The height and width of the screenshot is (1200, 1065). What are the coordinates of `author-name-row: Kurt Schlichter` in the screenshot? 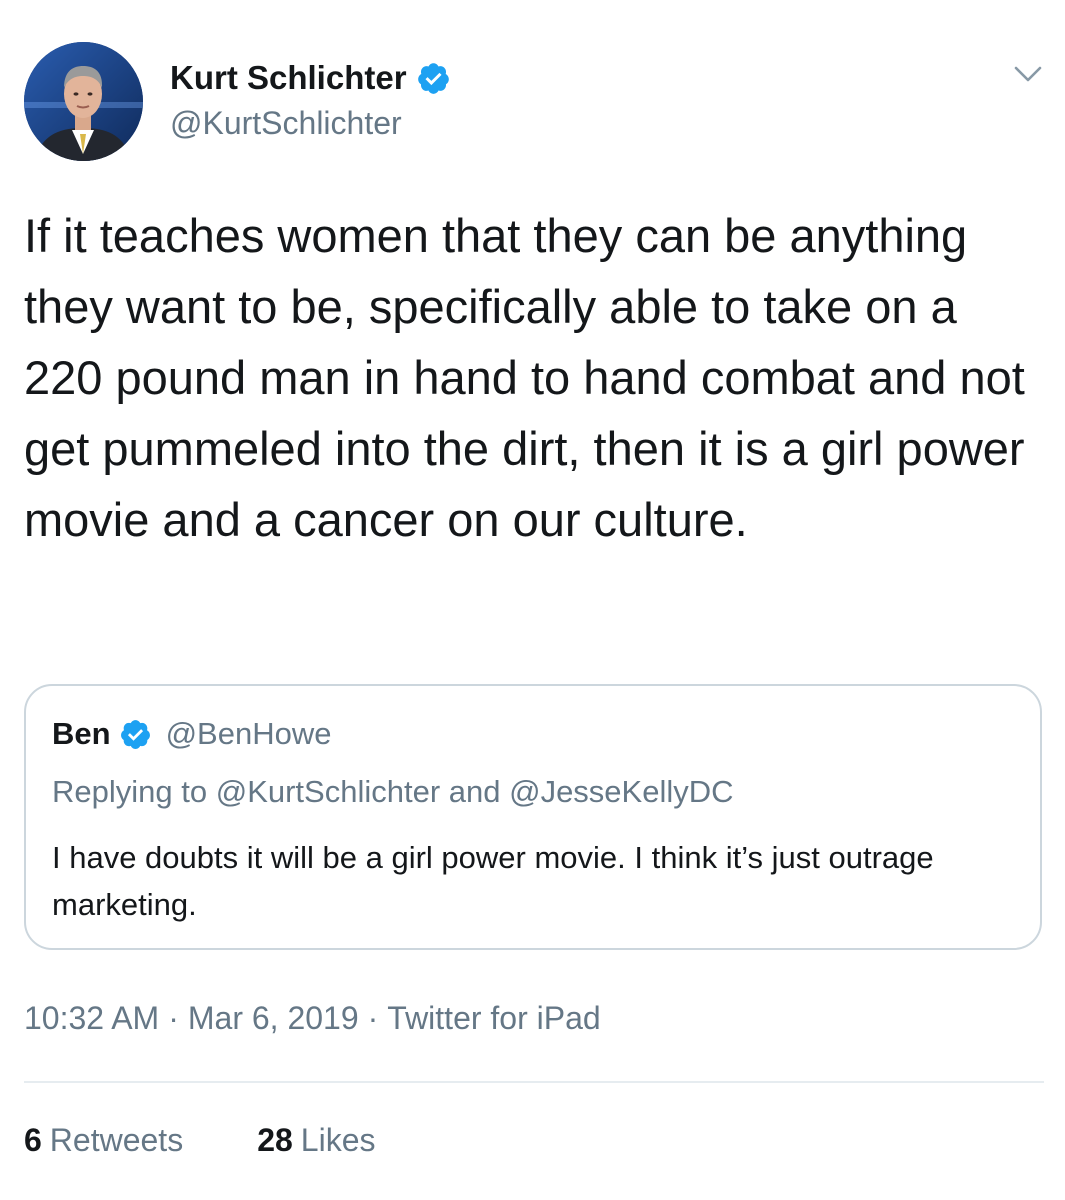 It's located at (310, 78).